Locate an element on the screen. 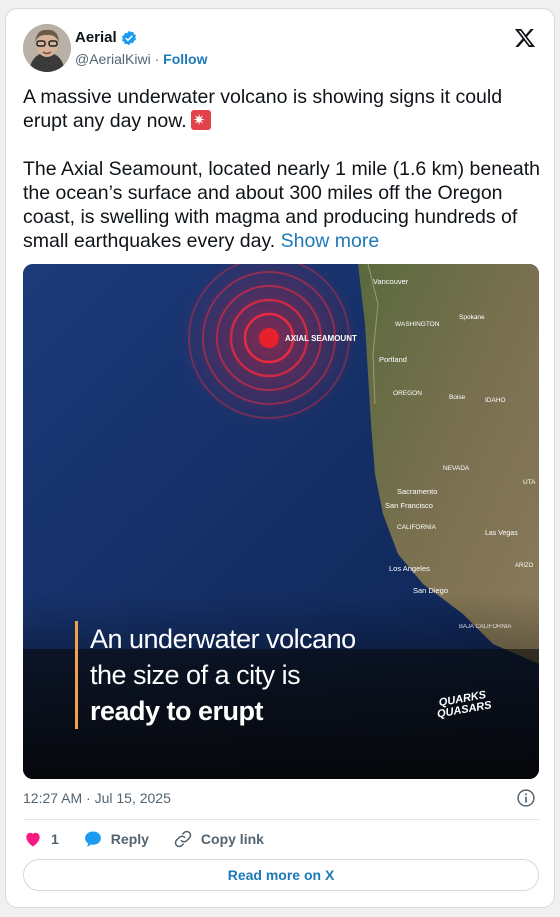  x-logo-icon is located at coordinates (525, 38).